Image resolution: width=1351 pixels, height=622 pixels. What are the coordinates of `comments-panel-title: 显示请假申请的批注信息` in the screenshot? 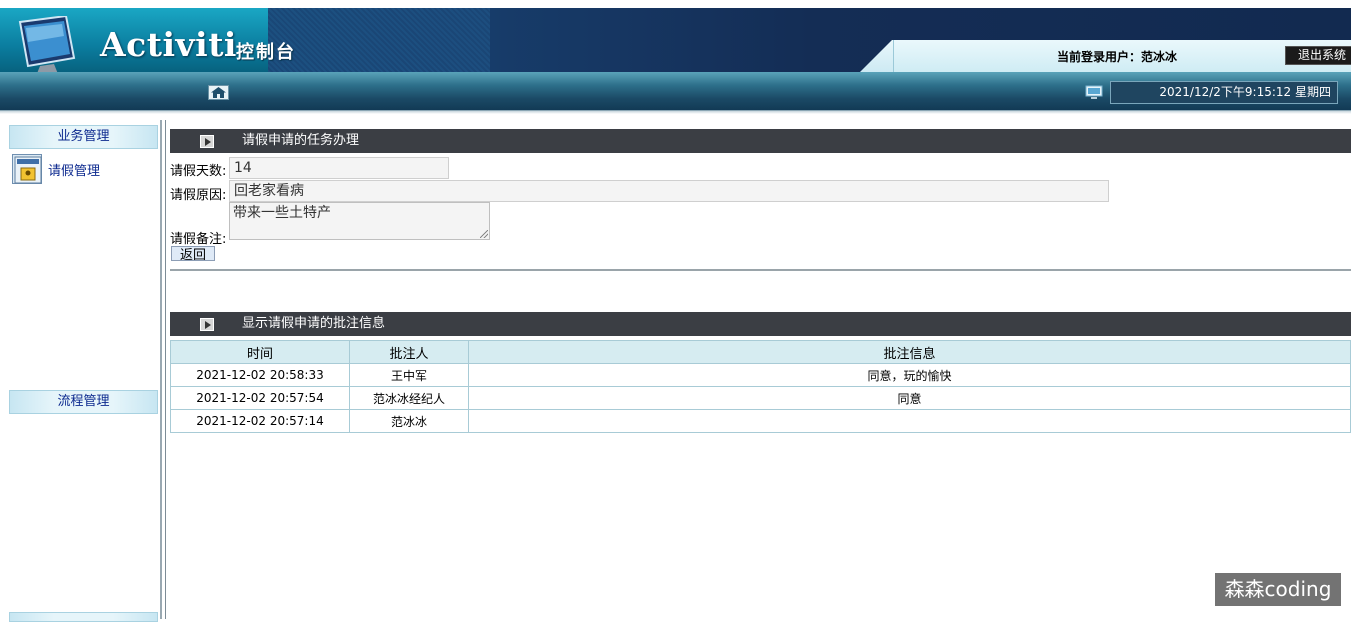 It's located at (314, 323).